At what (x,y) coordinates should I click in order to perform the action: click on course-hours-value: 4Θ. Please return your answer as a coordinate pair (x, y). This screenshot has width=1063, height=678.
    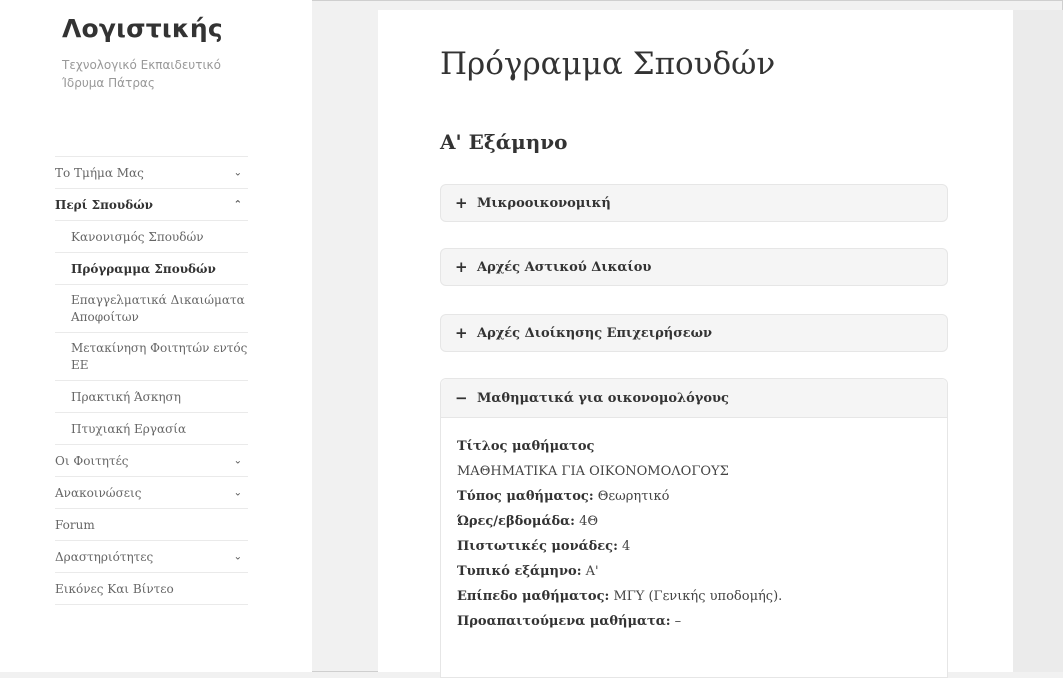
    Looking at the image, I should click on (589, 521).